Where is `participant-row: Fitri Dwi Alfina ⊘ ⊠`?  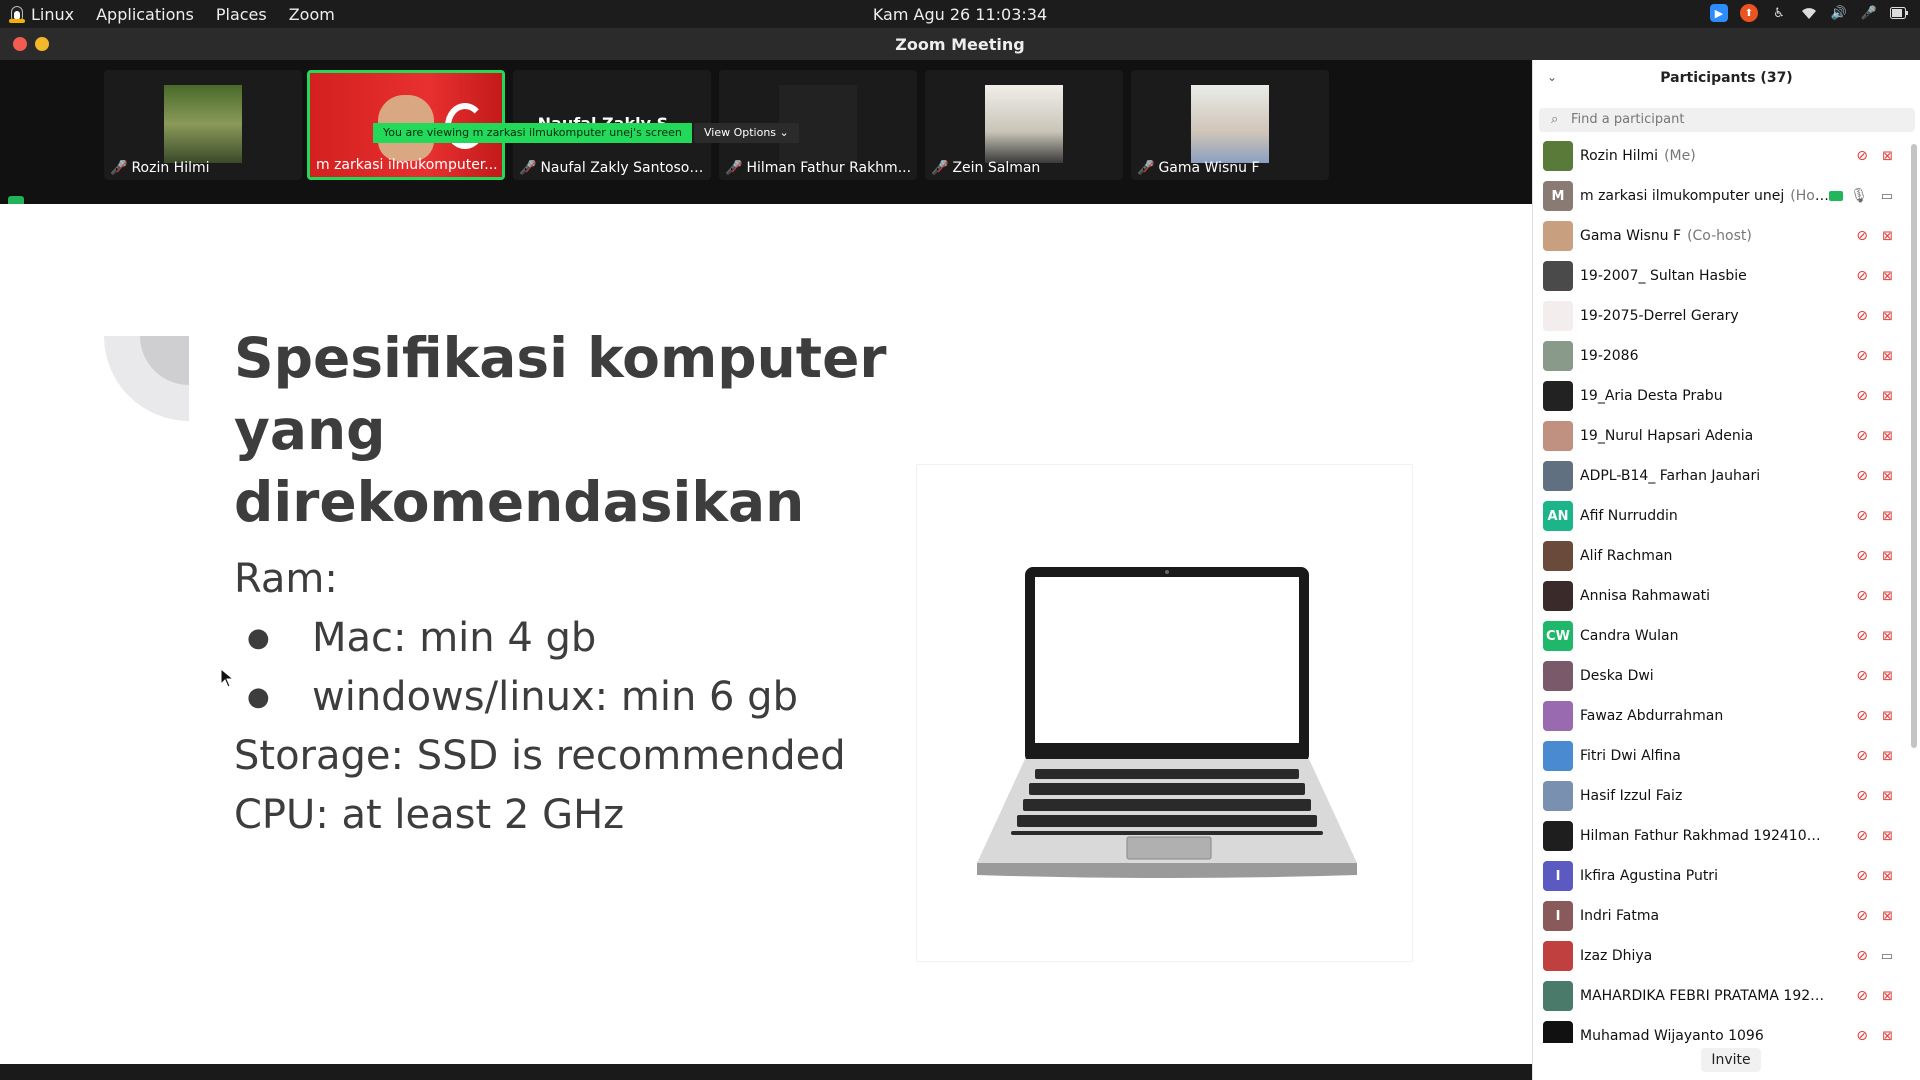
participant-row: Fitri Dwi Alfina ⊘ ⊠ is located at coordinates (1717, 756).